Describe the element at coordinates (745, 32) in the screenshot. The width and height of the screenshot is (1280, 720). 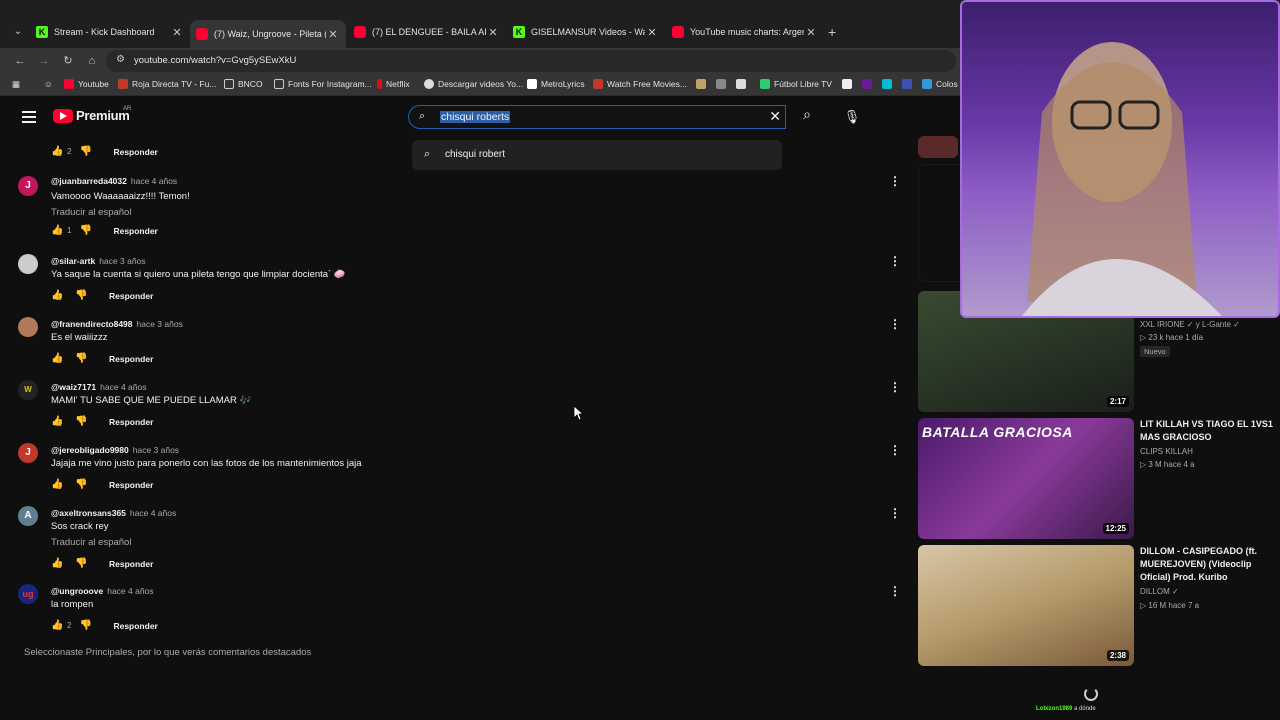
I see `tab-youtube-charts: YouTube music charts: Argentin ✕` at that location.